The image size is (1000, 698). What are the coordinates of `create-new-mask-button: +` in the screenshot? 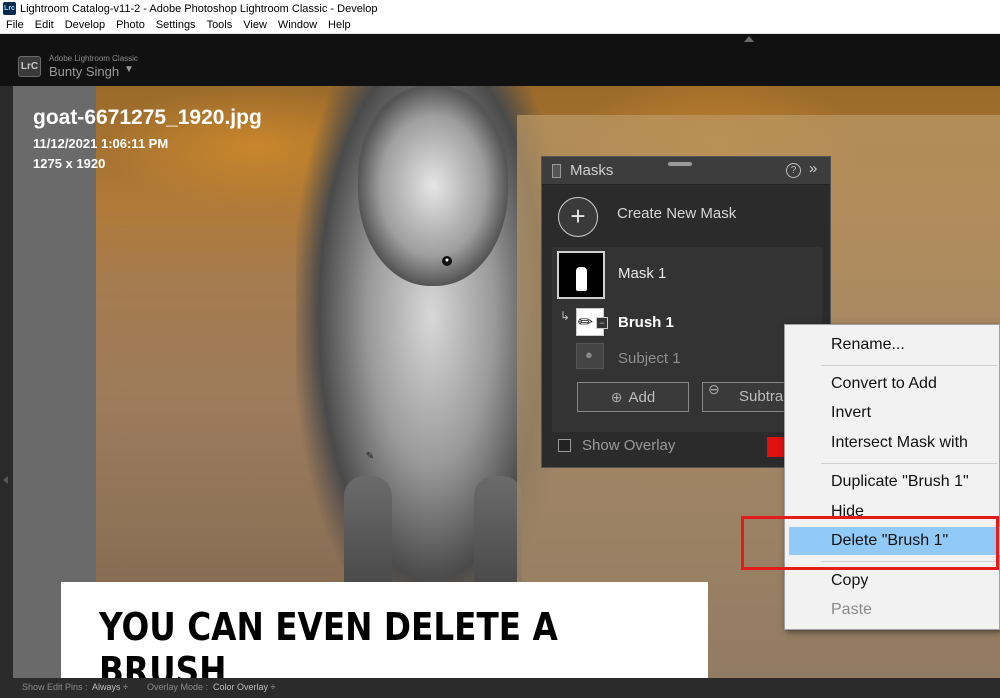 It's located at (578, 217).